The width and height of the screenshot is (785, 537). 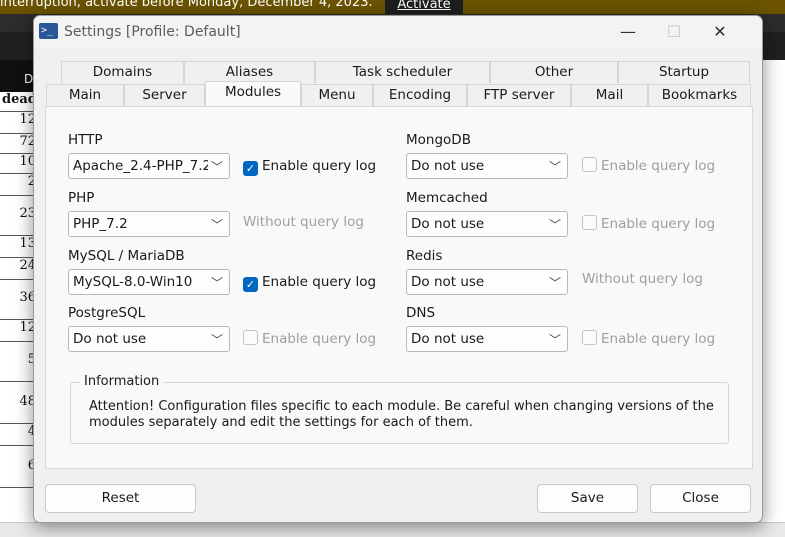 What do you see at coordinates (122, 72) in the screenshot?
I see `tab-domains: Domains` at bounding box center [122, 72].